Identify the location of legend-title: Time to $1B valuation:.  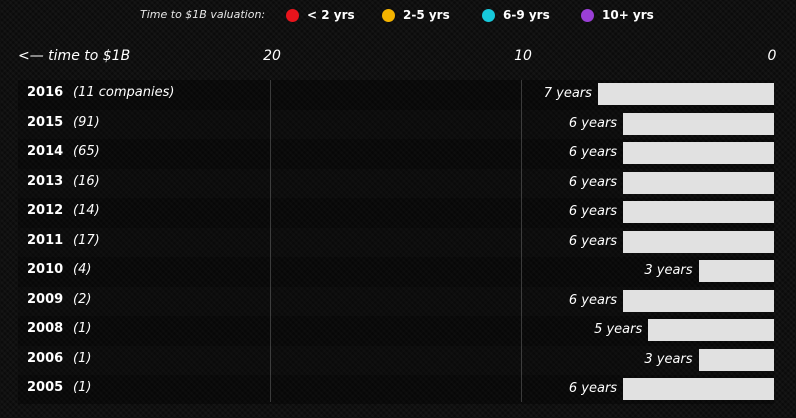
(203, 14).